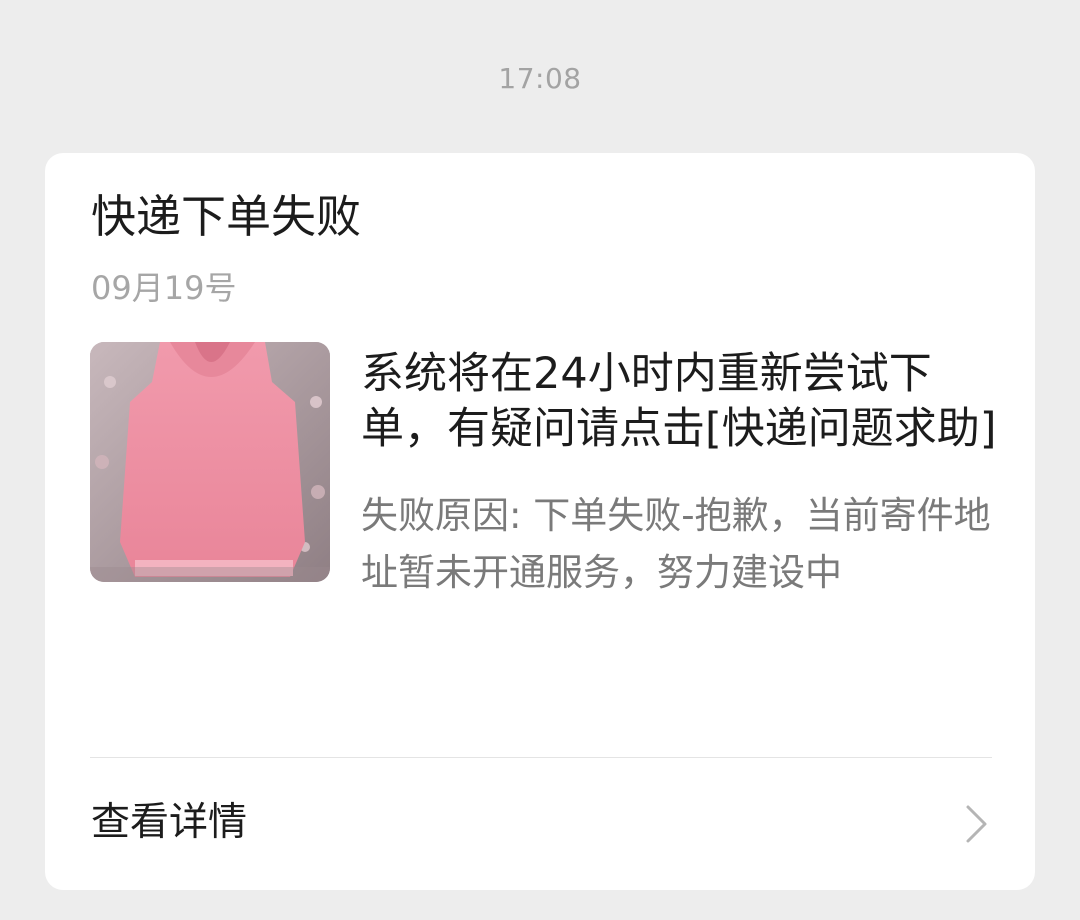 This screenshot has height=920, width=1080. I want to click on view-details-row: 查看详情, so click(540, 824).